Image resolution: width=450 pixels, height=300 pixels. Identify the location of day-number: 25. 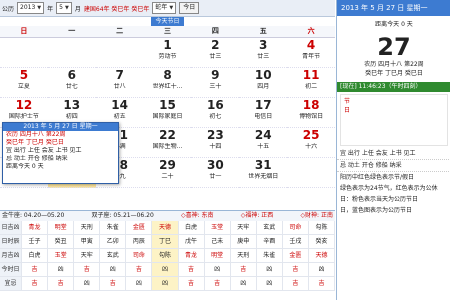
(311, 135).